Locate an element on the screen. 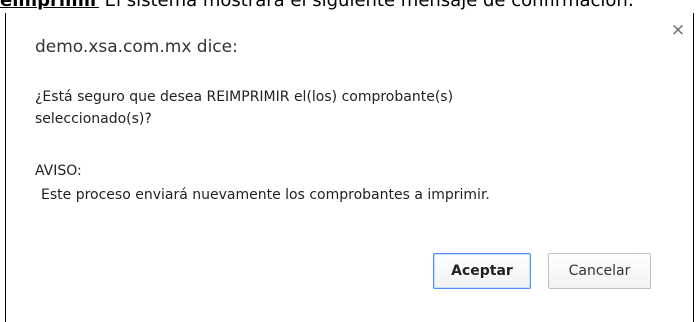 Image resolution: width=696 pixels, height=322 pixels. accept-button: Aceptar is located at coordinates (482, 271).